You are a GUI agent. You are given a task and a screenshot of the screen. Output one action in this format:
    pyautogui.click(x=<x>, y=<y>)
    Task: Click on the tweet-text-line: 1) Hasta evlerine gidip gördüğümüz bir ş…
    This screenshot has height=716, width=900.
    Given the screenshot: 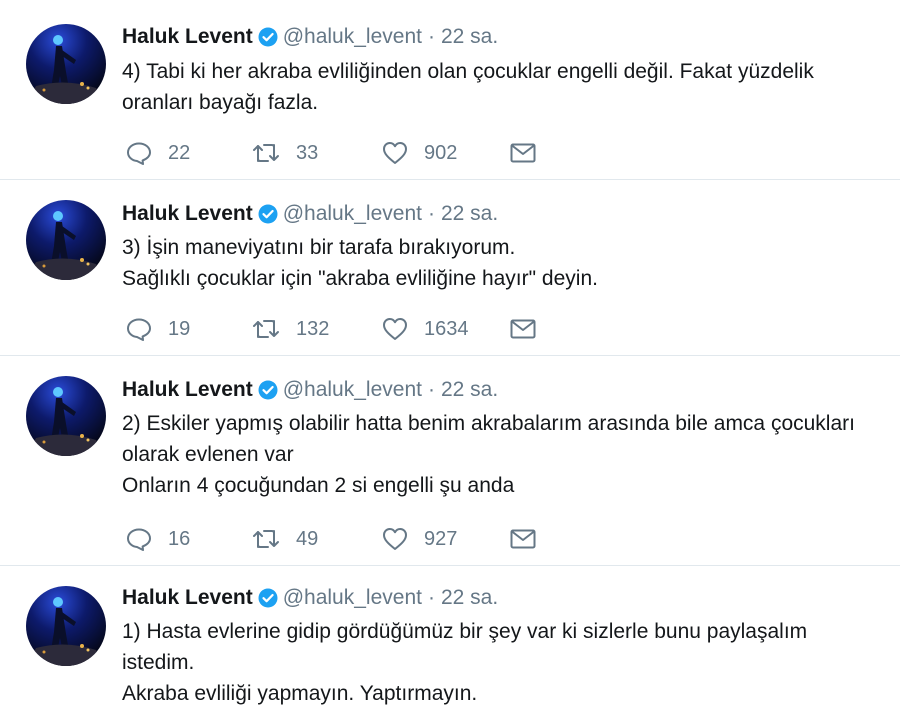 What is the action you would take?
    pyautogui.click(x=465, y=631)
    